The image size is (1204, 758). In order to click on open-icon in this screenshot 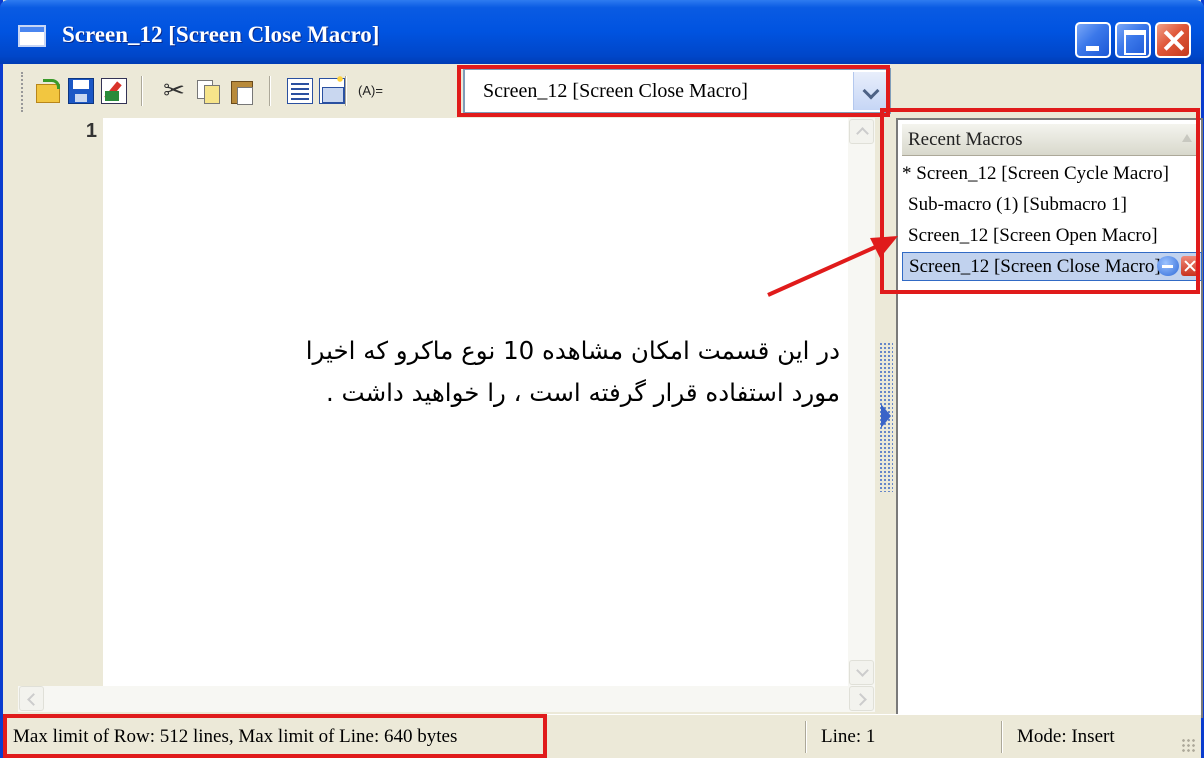, I will do `click(48, 91)`.